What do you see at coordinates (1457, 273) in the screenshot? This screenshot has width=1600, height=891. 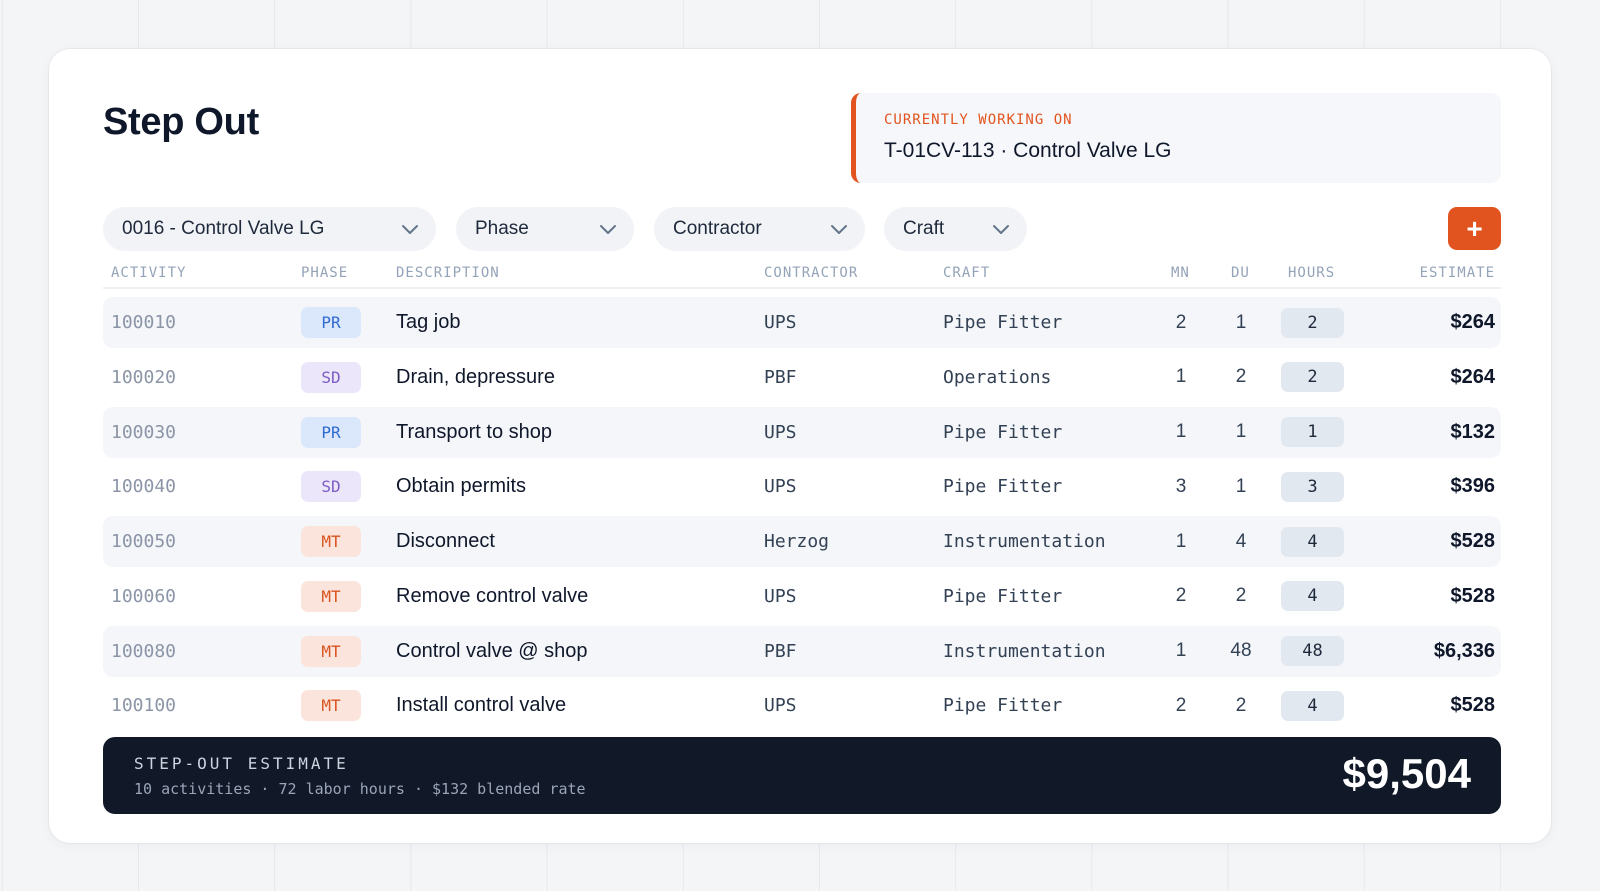 I see `col-estimate: ESTIMATE` at bounding box center [1457, 273].